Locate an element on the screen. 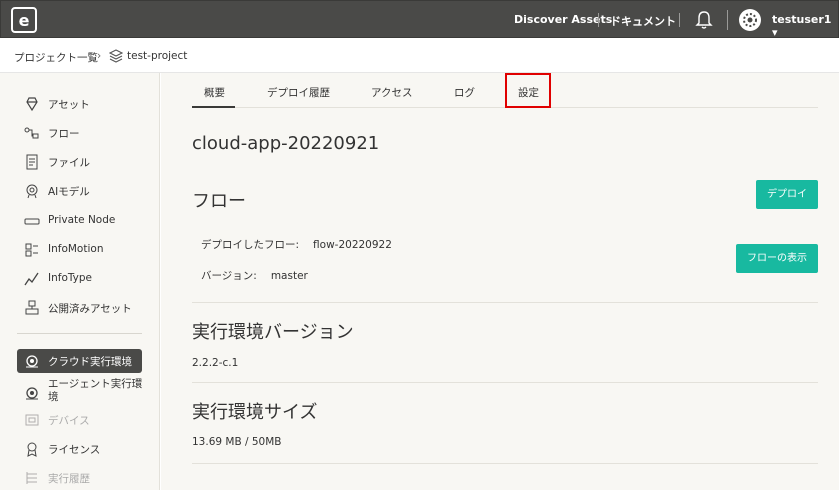 The image size is (839, 490). tab-bar: 概要 デプロイ履歴 アクセス ログ 設定 is located at coordinates (505, 90).